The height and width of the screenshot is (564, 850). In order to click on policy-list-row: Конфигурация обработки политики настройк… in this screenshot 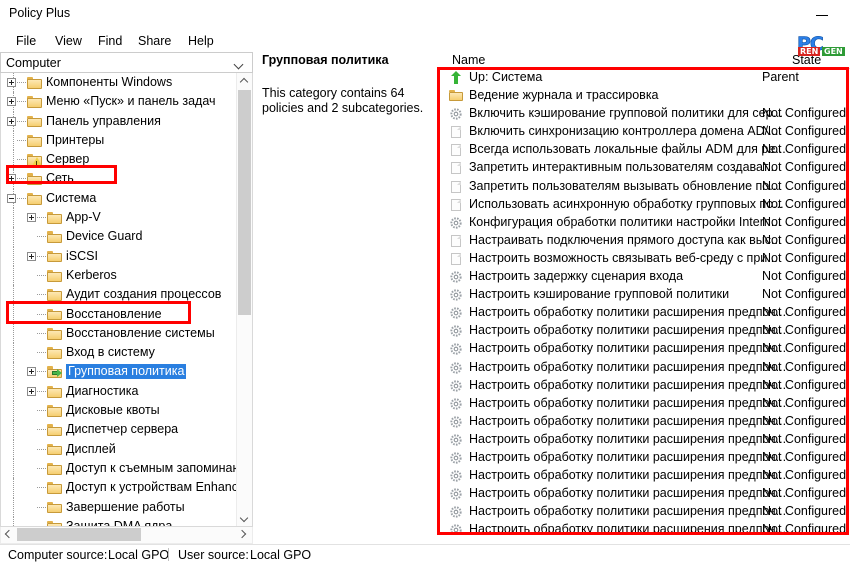, I will do `click(645, 223)`.